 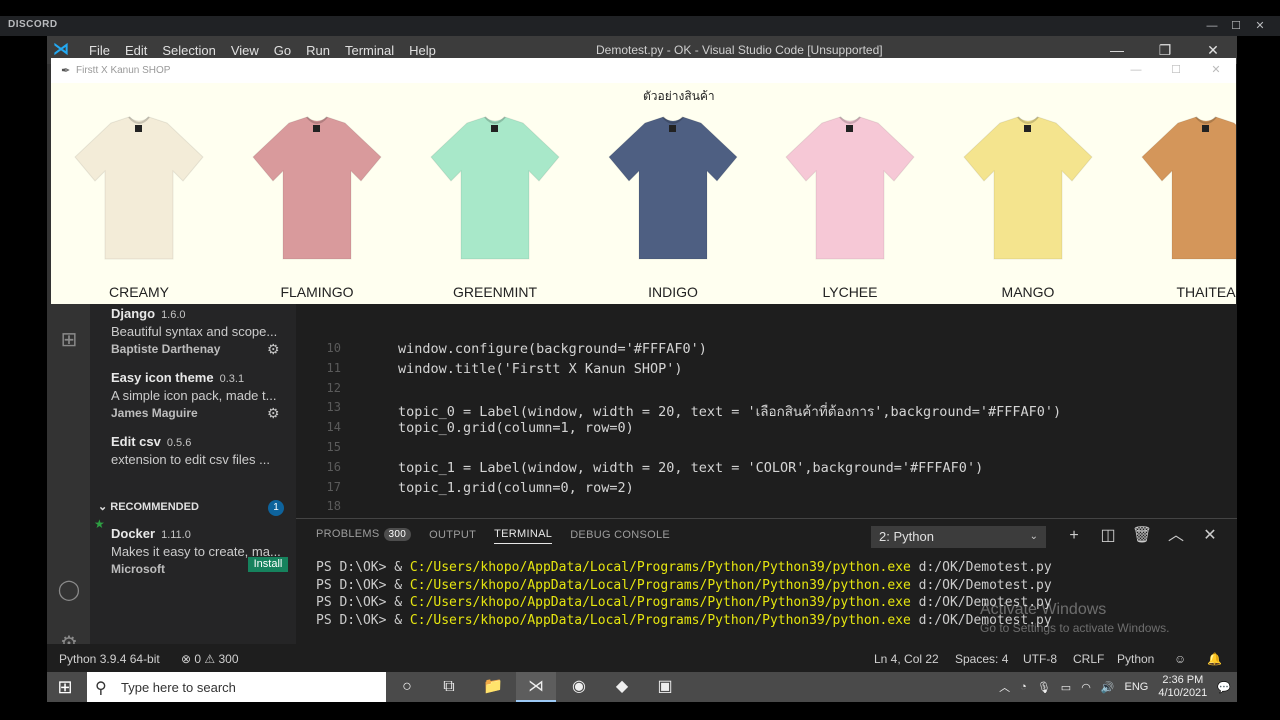 What do you see at coordinates (981, 659) in the screenshot?
I see `indentation: Spaces: 4` at bounding box center [981, 659].